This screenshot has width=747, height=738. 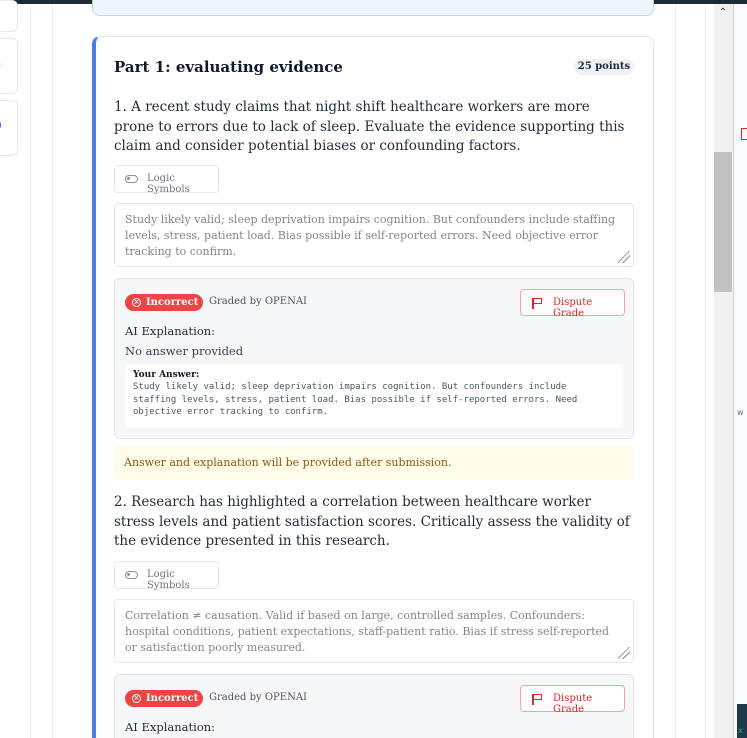 What do you see at coordinates (723, 371) in the screenshot?
I see `scrollbar-track` at bounding box center [723, 371].